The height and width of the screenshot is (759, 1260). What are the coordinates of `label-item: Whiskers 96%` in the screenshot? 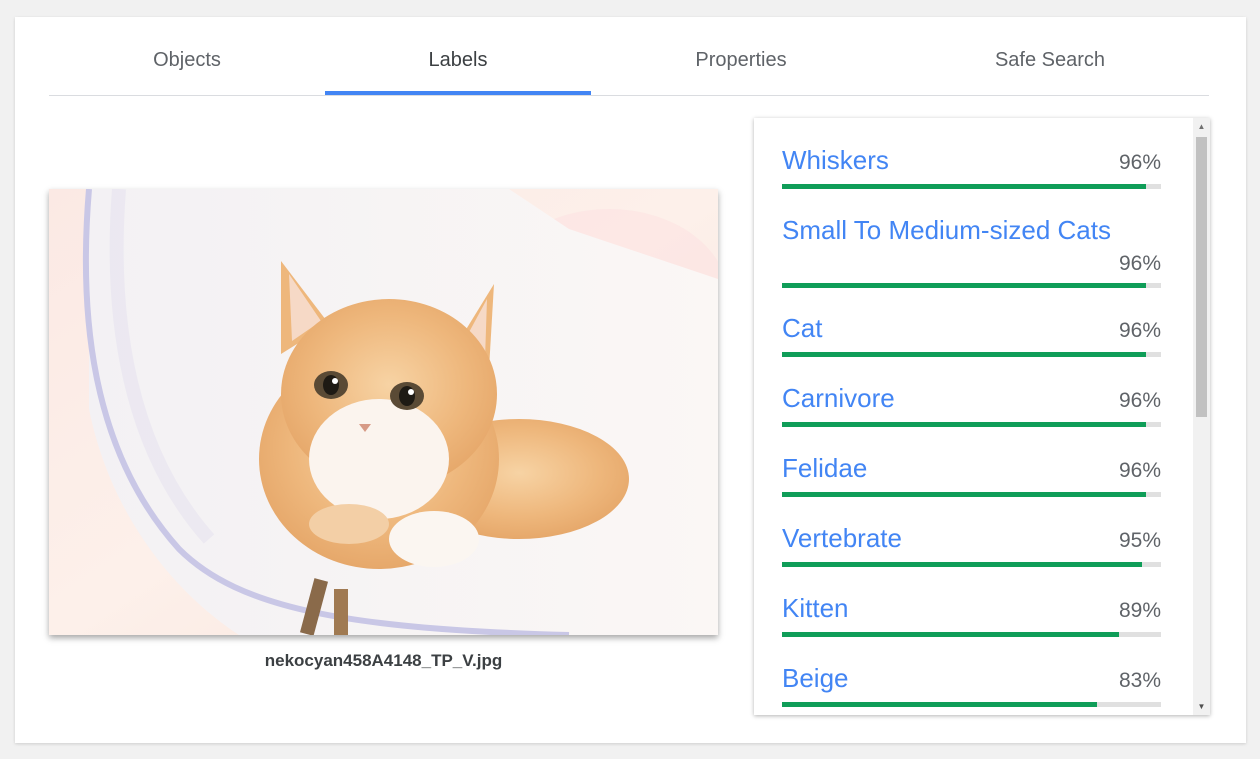 It's located at (971, 153).